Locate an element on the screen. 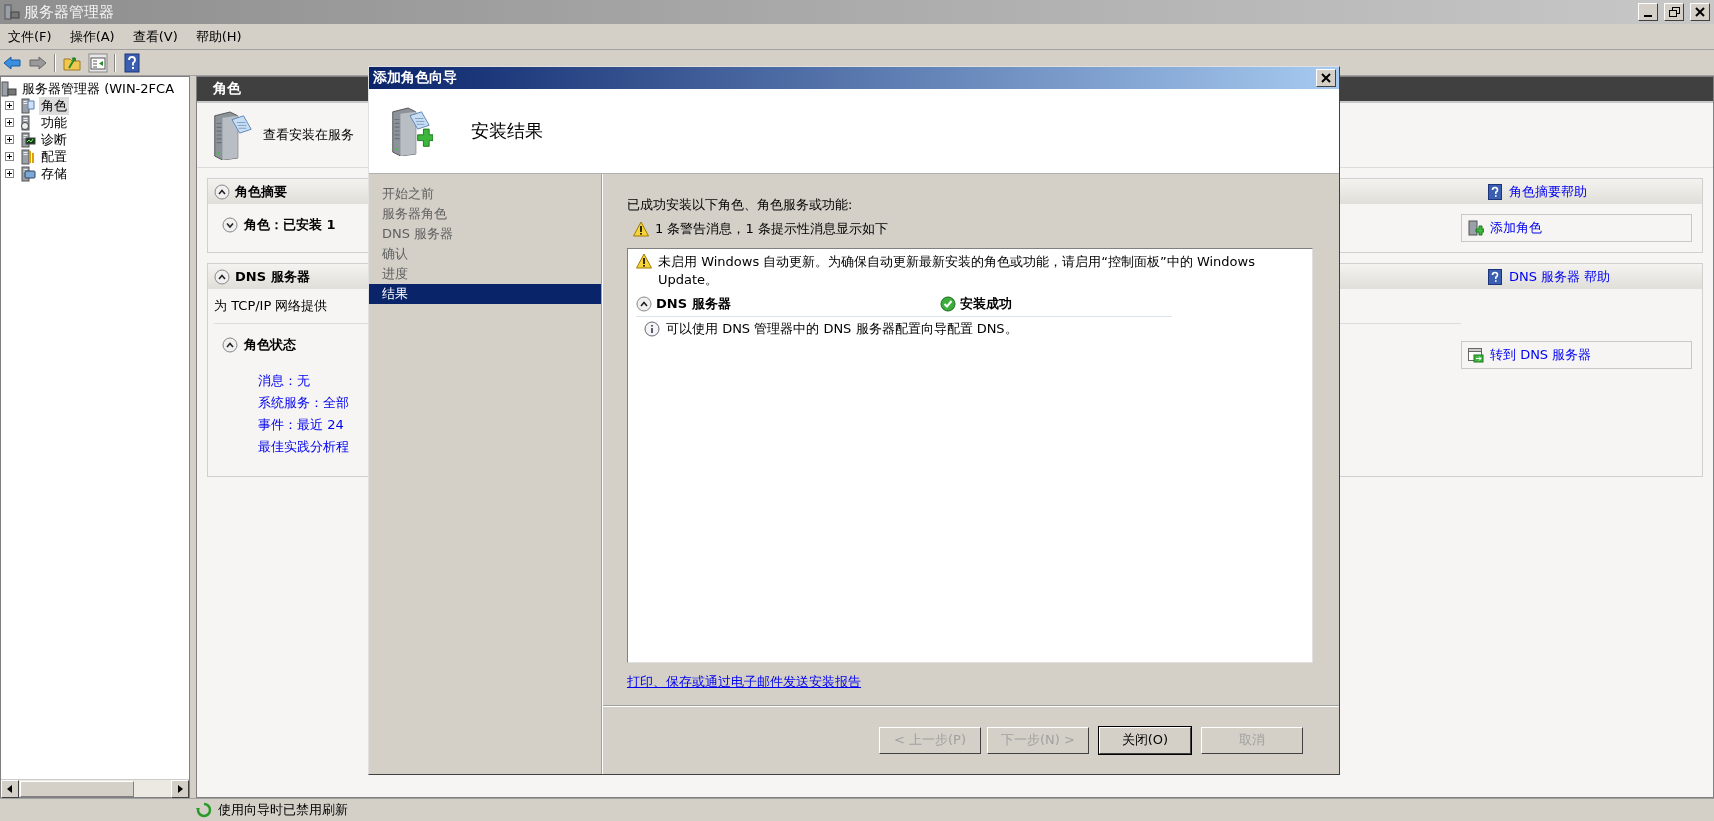 The image size is (1714, 821). success-icon is located at coordinates (948, 304).